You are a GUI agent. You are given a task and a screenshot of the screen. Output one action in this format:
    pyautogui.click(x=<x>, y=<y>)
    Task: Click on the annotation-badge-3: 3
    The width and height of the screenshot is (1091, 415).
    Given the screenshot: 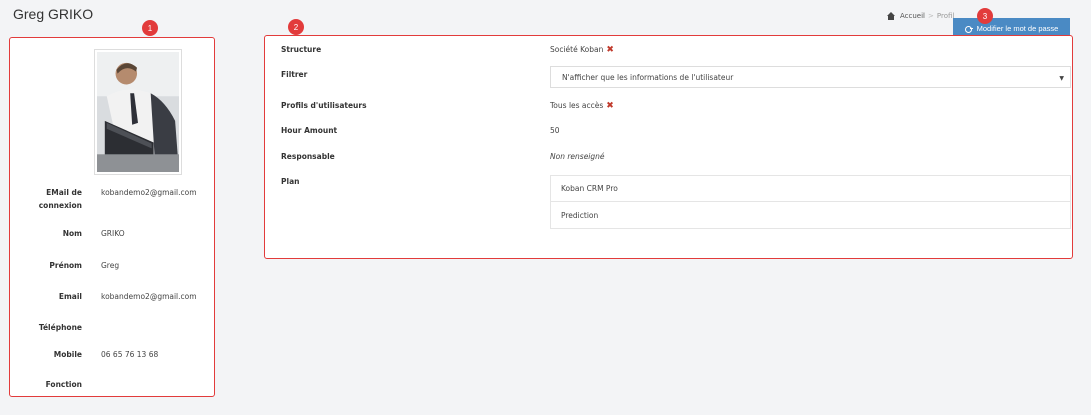 What is the action you would take?
    pyautogui.click(x=985, y=16)
    